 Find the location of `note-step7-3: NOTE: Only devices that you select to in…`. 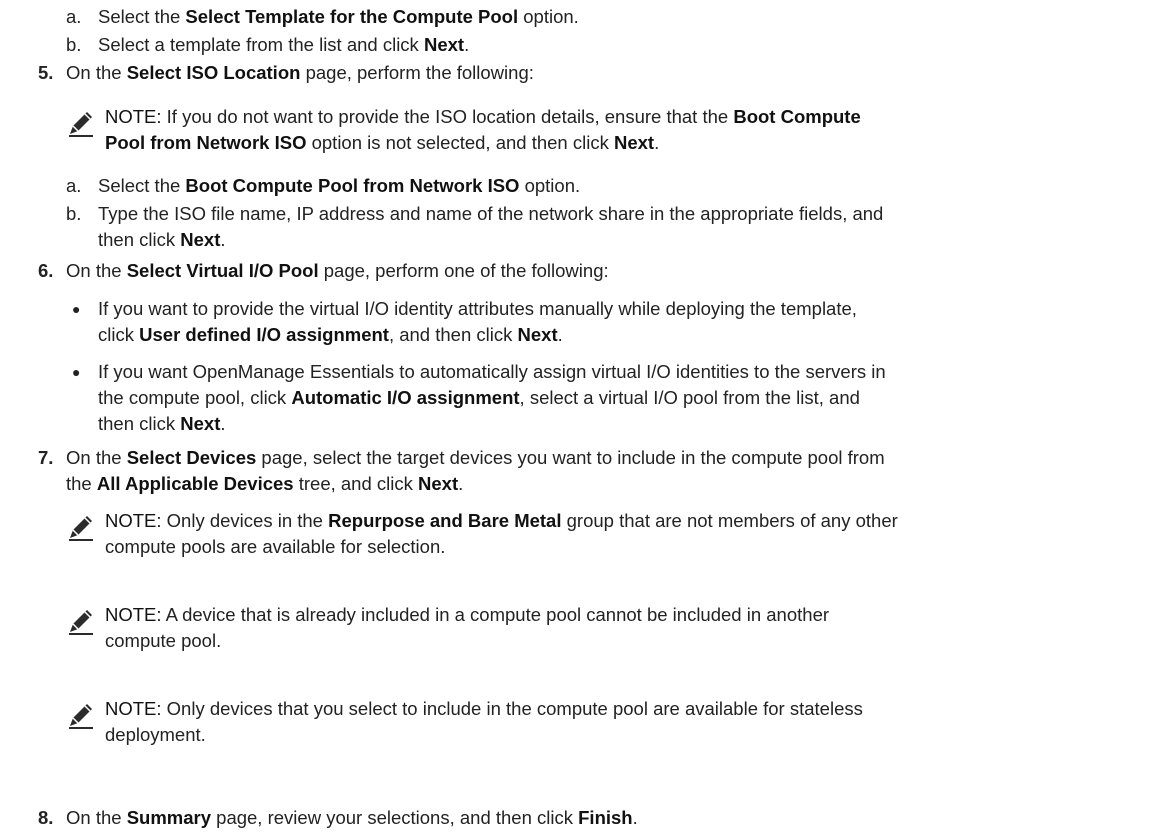

note-step7-3: NOTE: Only devices that you select to in… is located at coordinates (484, 721).